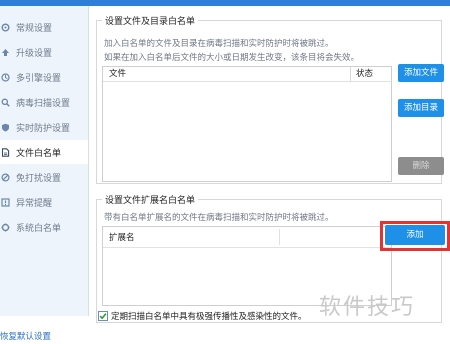 The width and height of the screenshot is (450, 344). Describe the element at coordinates (34, 28) in the screenshot. I see `sidebar-item-label: 常规设置` at that location.